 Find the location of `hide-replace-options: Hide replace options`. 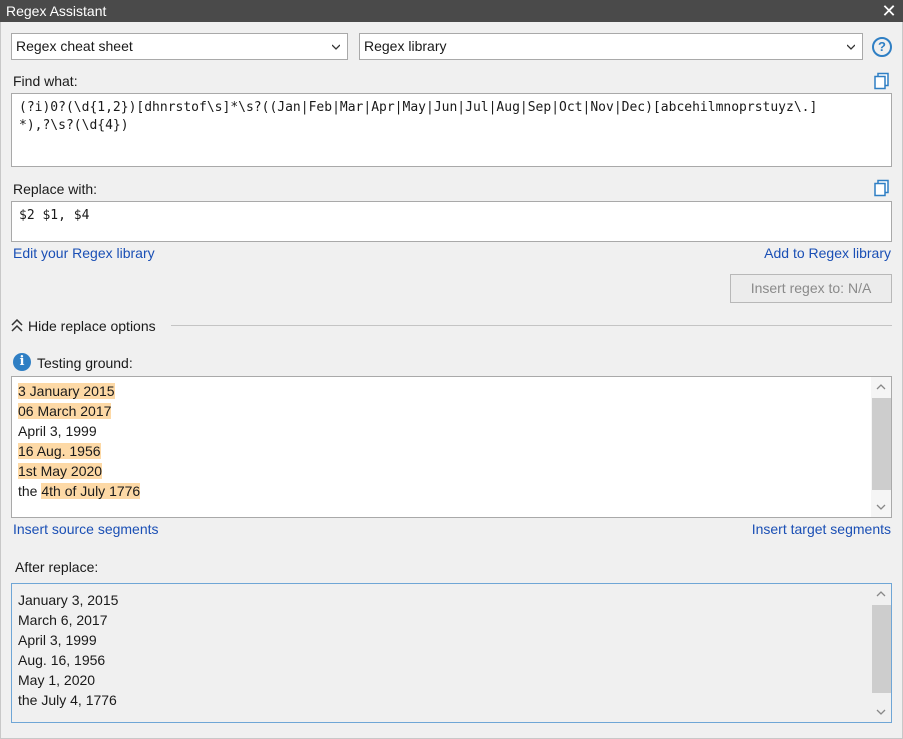

hide-replace-options: Hide replace options is located at coordinates (92, 326).